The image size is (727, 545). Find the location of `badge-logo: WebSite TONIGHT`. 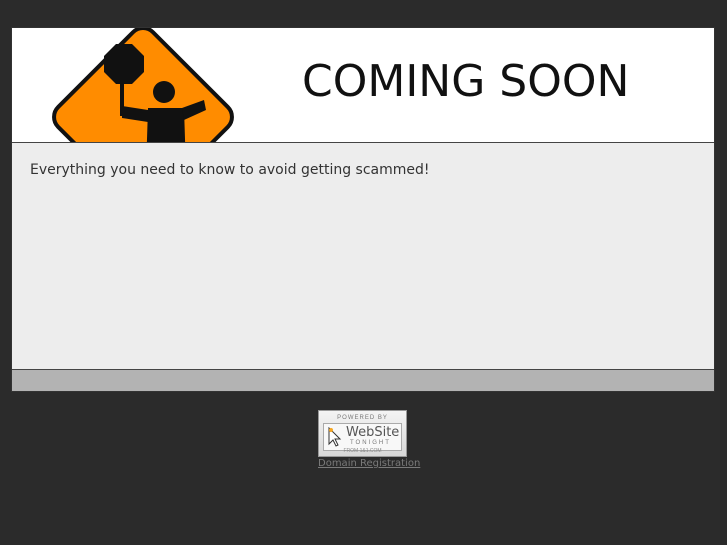

badge-logo: WebSite TONIGHT is located at coordinates (362, 437).